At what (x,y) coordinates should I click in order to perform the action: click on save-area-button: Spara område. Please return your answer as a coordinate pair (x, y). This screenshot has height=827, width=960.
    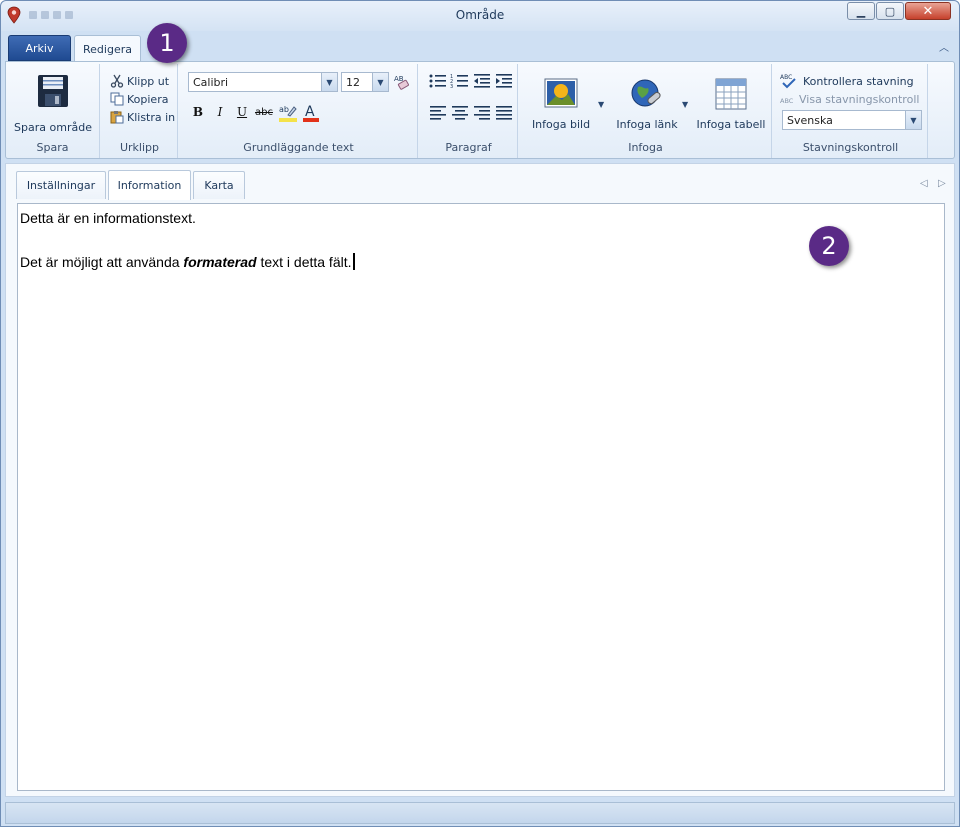
    Looking at the image, I should click on (53, 104).